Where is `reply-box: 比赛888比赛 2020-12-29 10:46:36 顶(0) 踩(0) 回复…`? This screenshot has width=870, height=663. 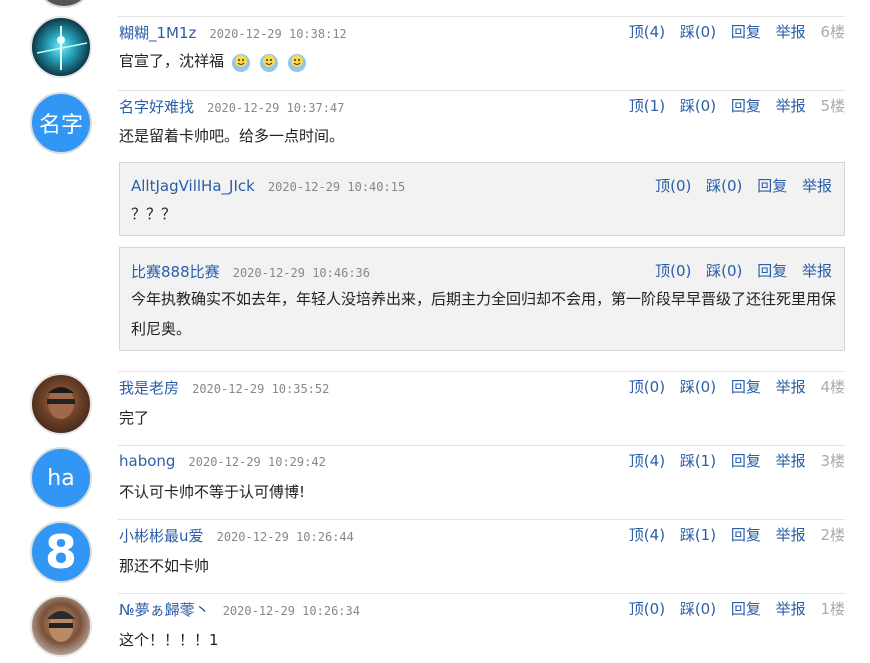 reply-box: 比赛888比赛 2020-12-29 10:46:36 顶(0) 踩(0) 回复… is located at coordinates (482, 299).